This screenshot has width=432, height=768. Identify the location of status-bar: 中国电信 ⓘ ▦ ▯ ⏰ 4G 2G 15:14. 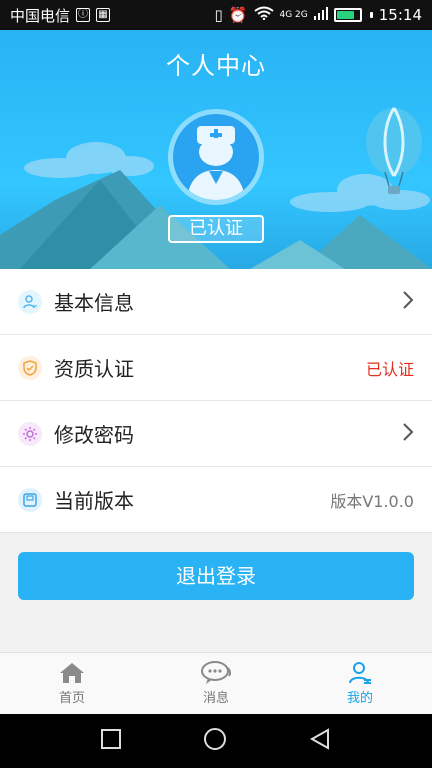
(216, 15).